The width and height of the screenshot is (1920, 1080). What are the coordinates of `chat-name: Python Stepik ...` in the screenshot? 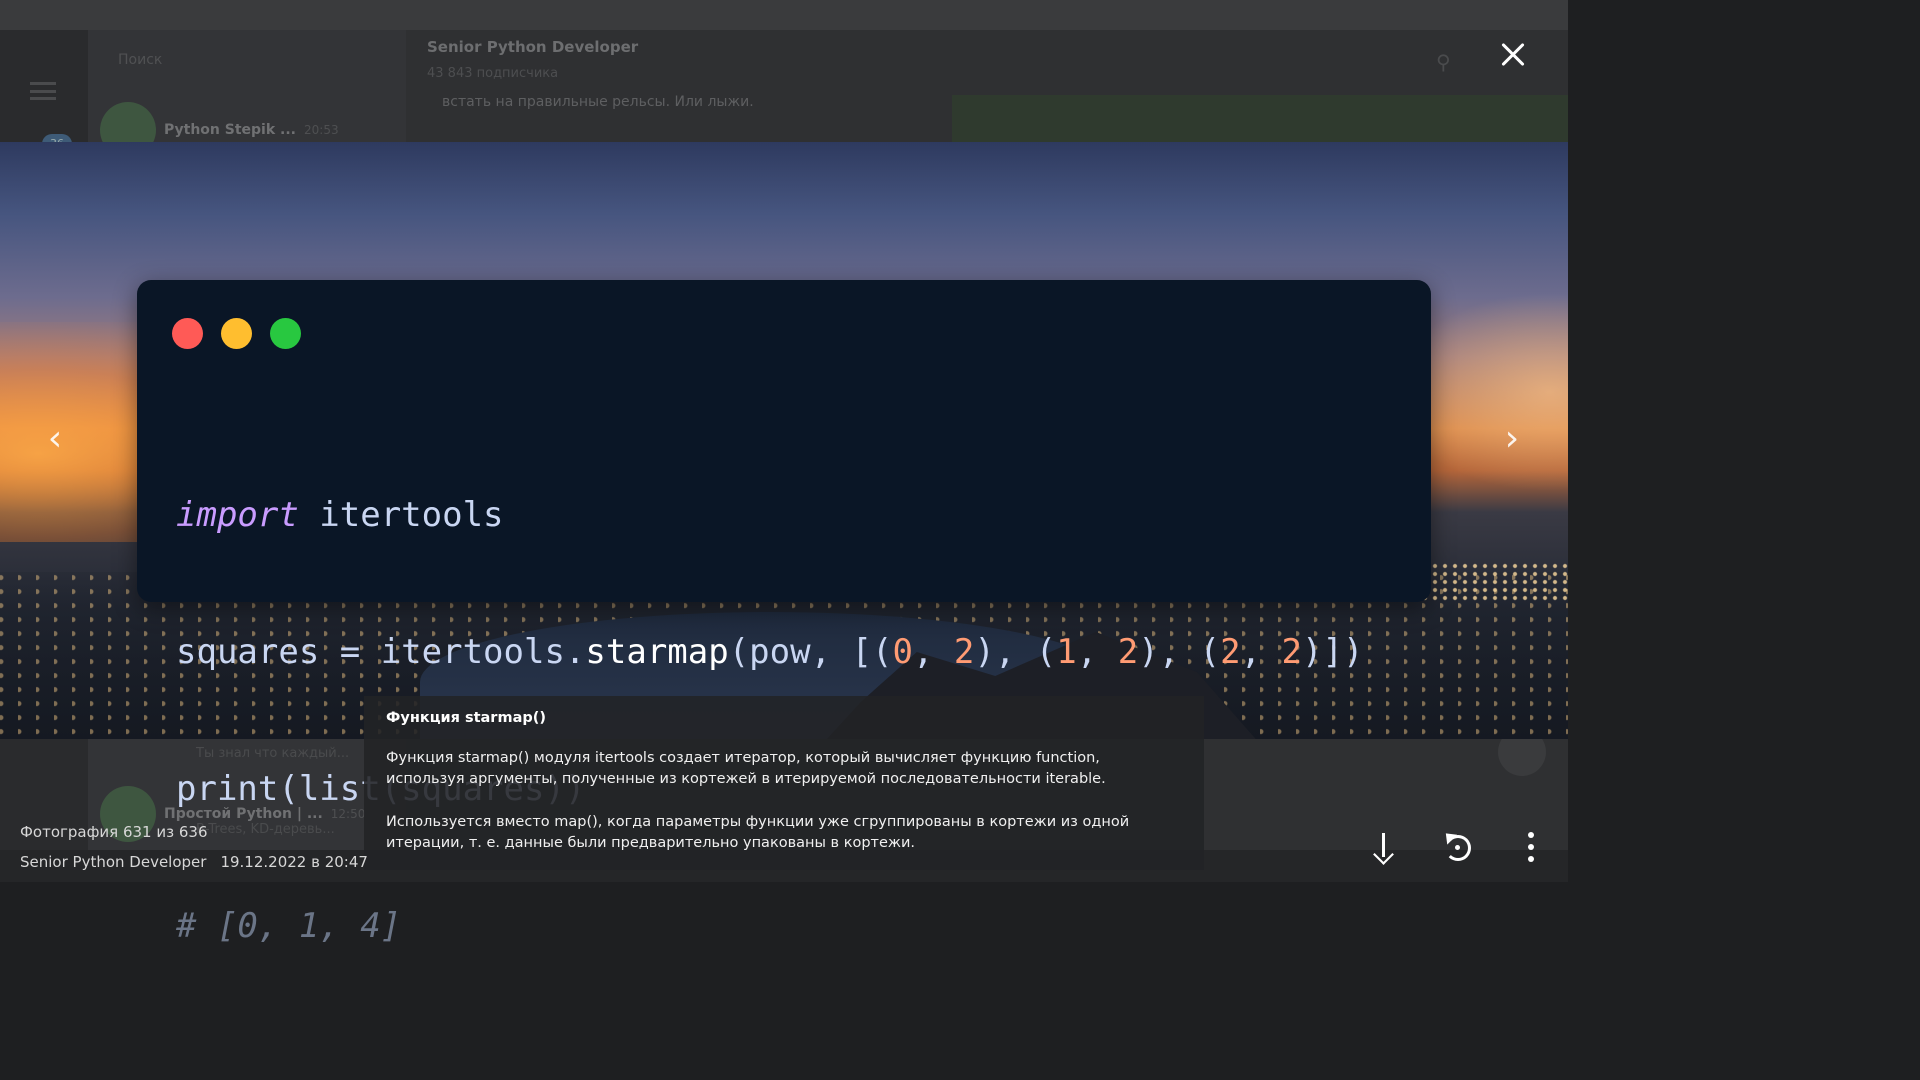 It's located at (230, 130).